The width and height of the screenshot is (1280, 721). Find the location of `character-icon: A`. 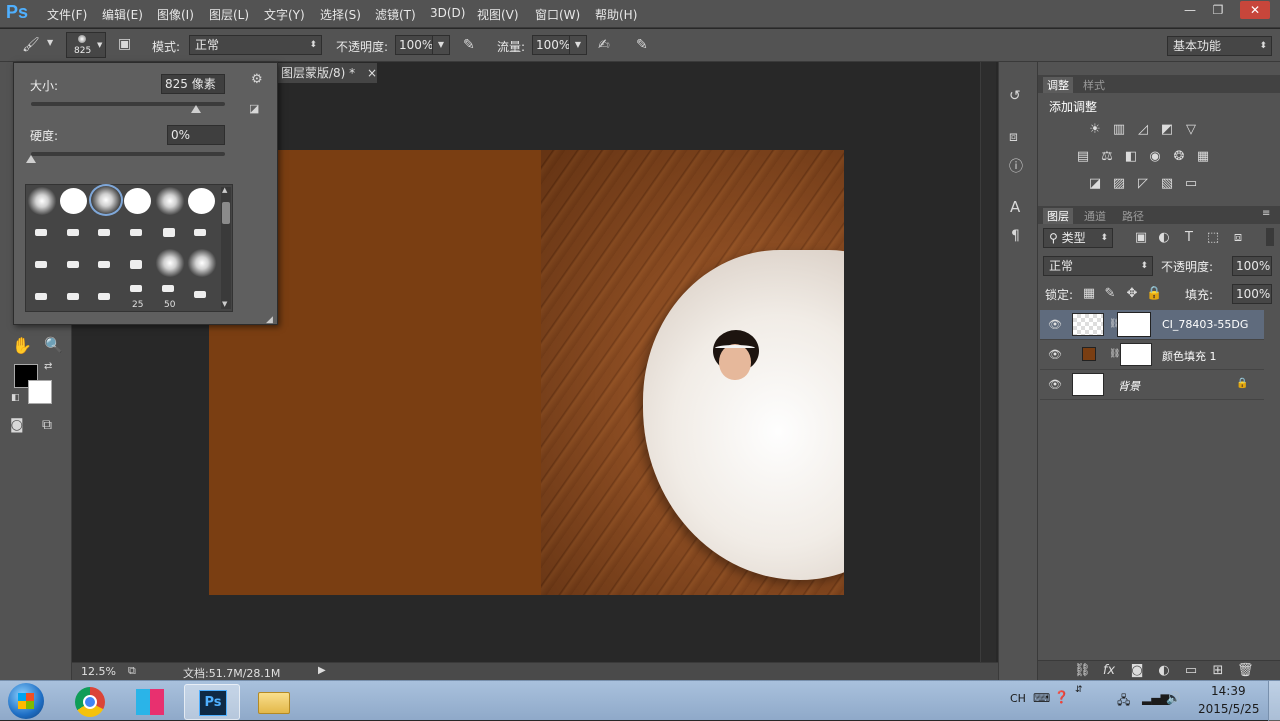

character-icon: A is located at coordinates (1015, 207).